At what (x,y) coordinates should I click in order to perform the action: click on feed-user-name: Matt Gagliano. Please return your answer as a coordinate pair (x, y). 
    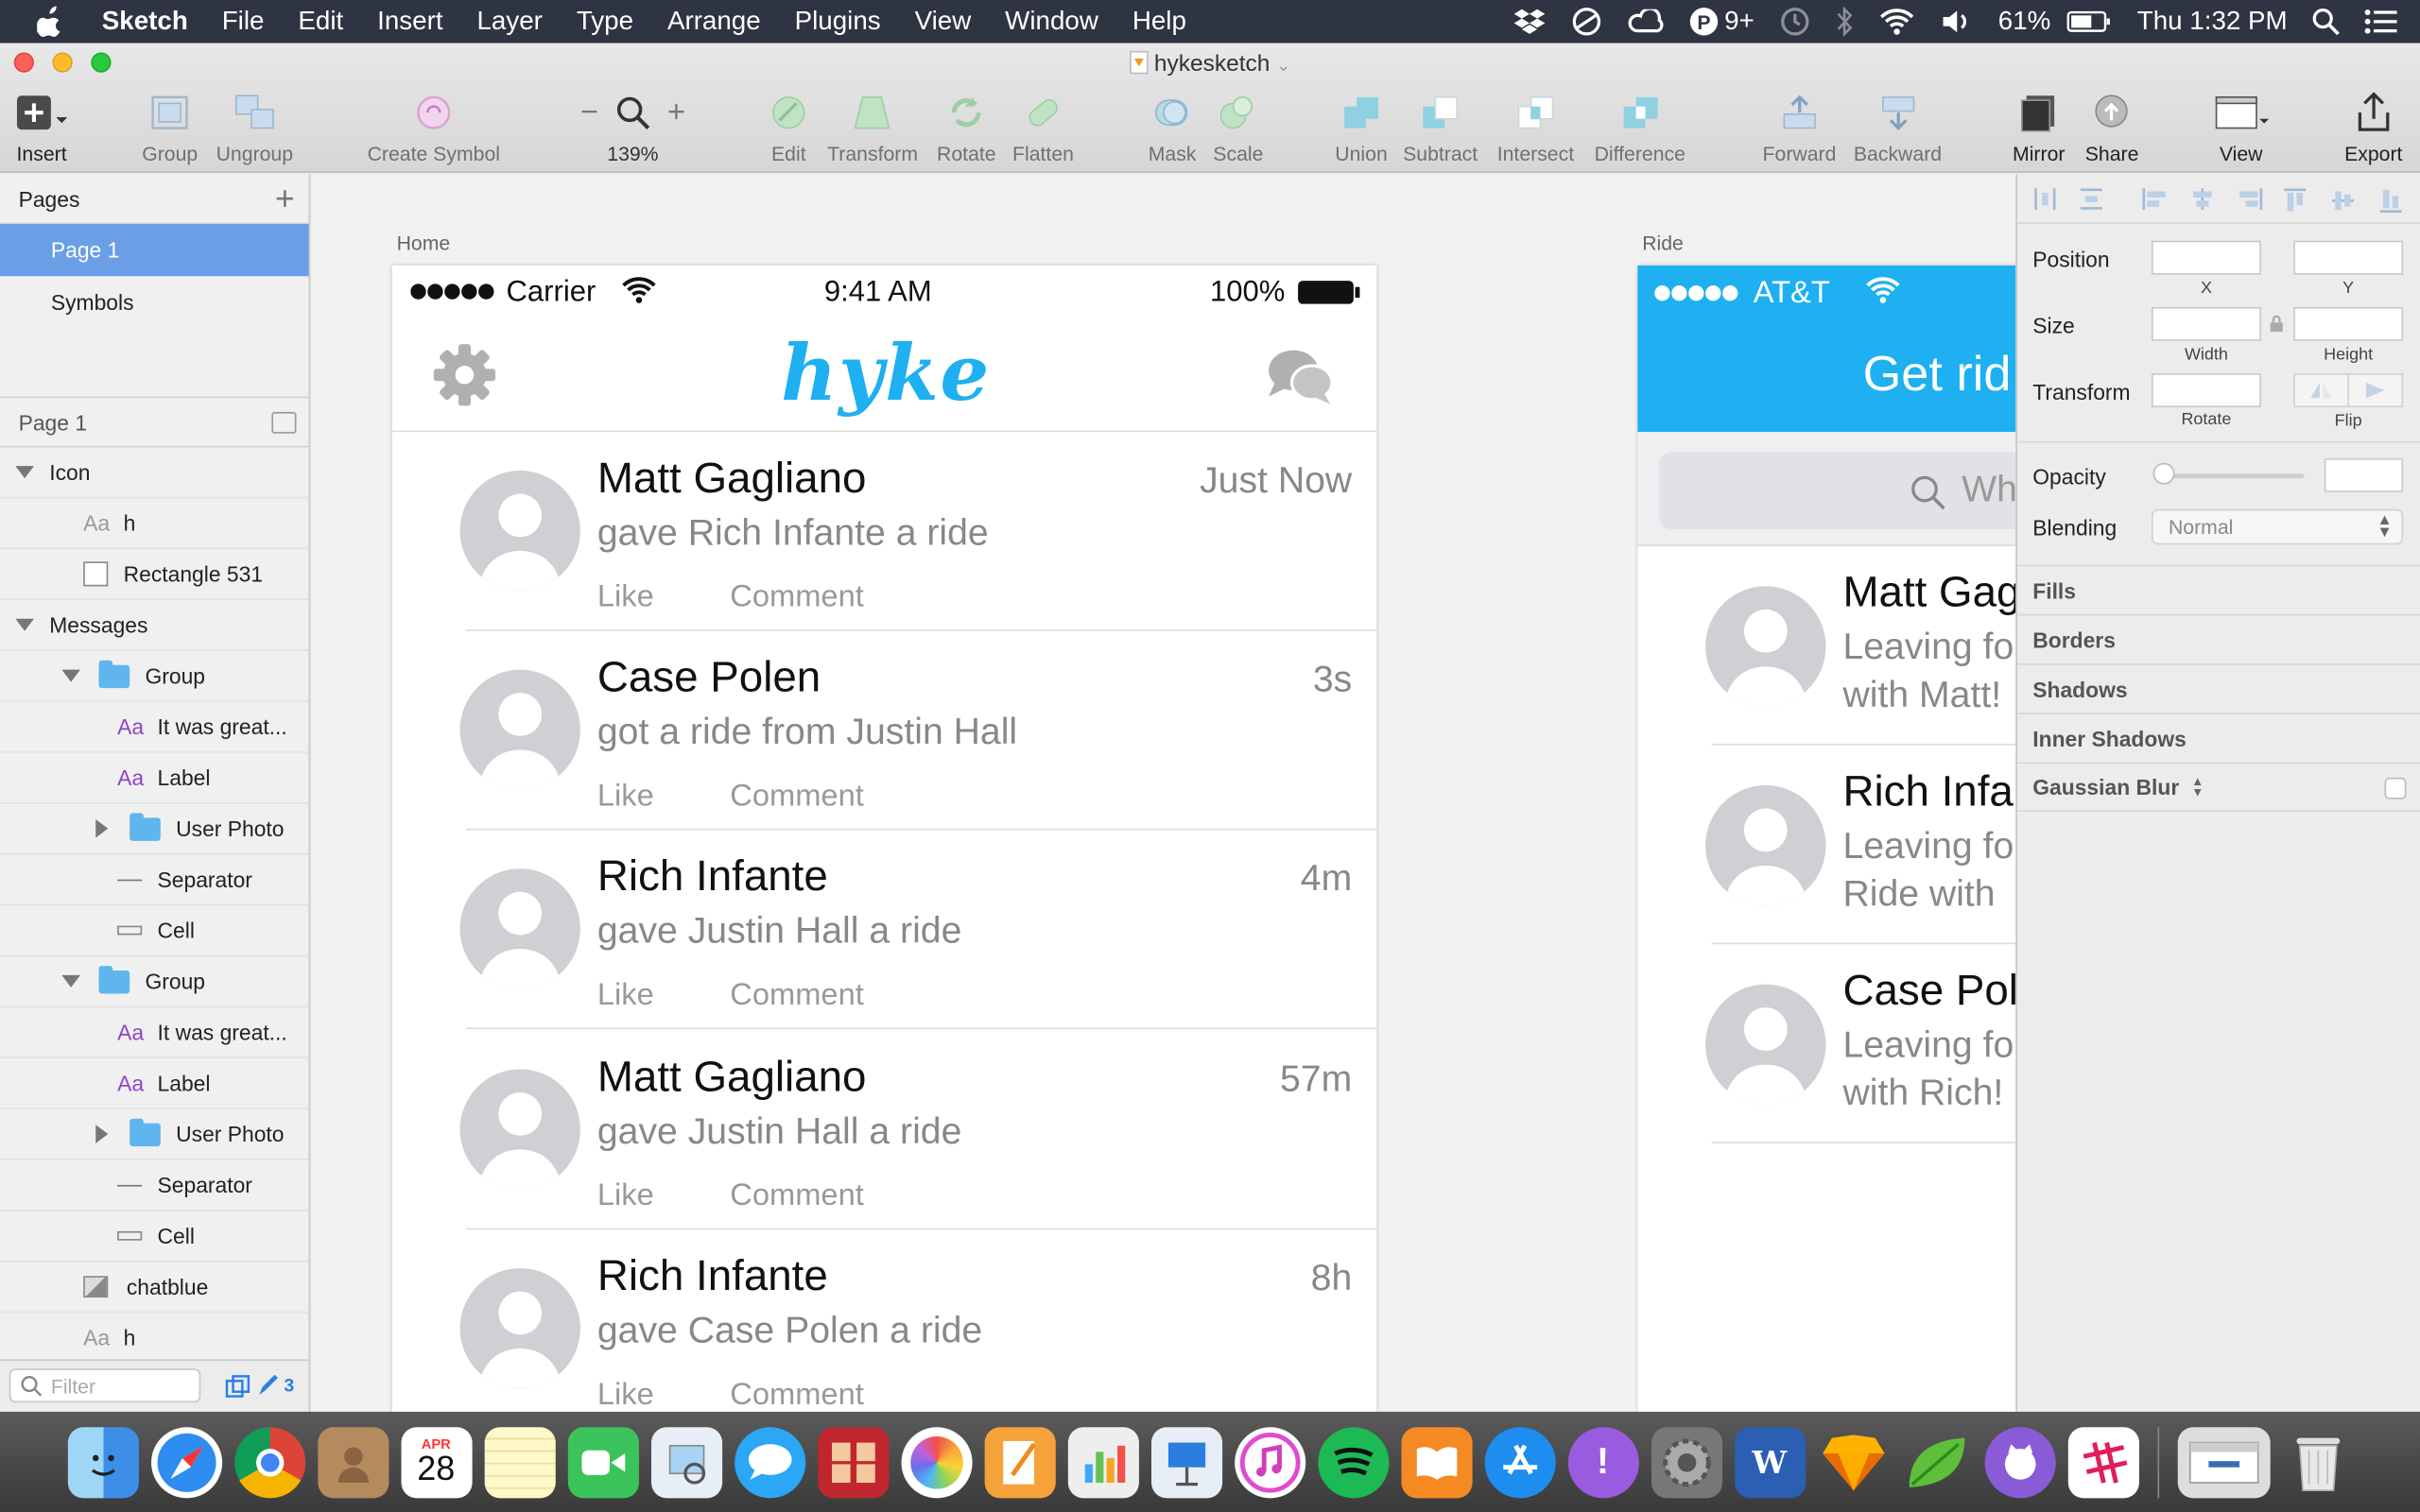
    Looking at the image, I should click on (732, 1076).